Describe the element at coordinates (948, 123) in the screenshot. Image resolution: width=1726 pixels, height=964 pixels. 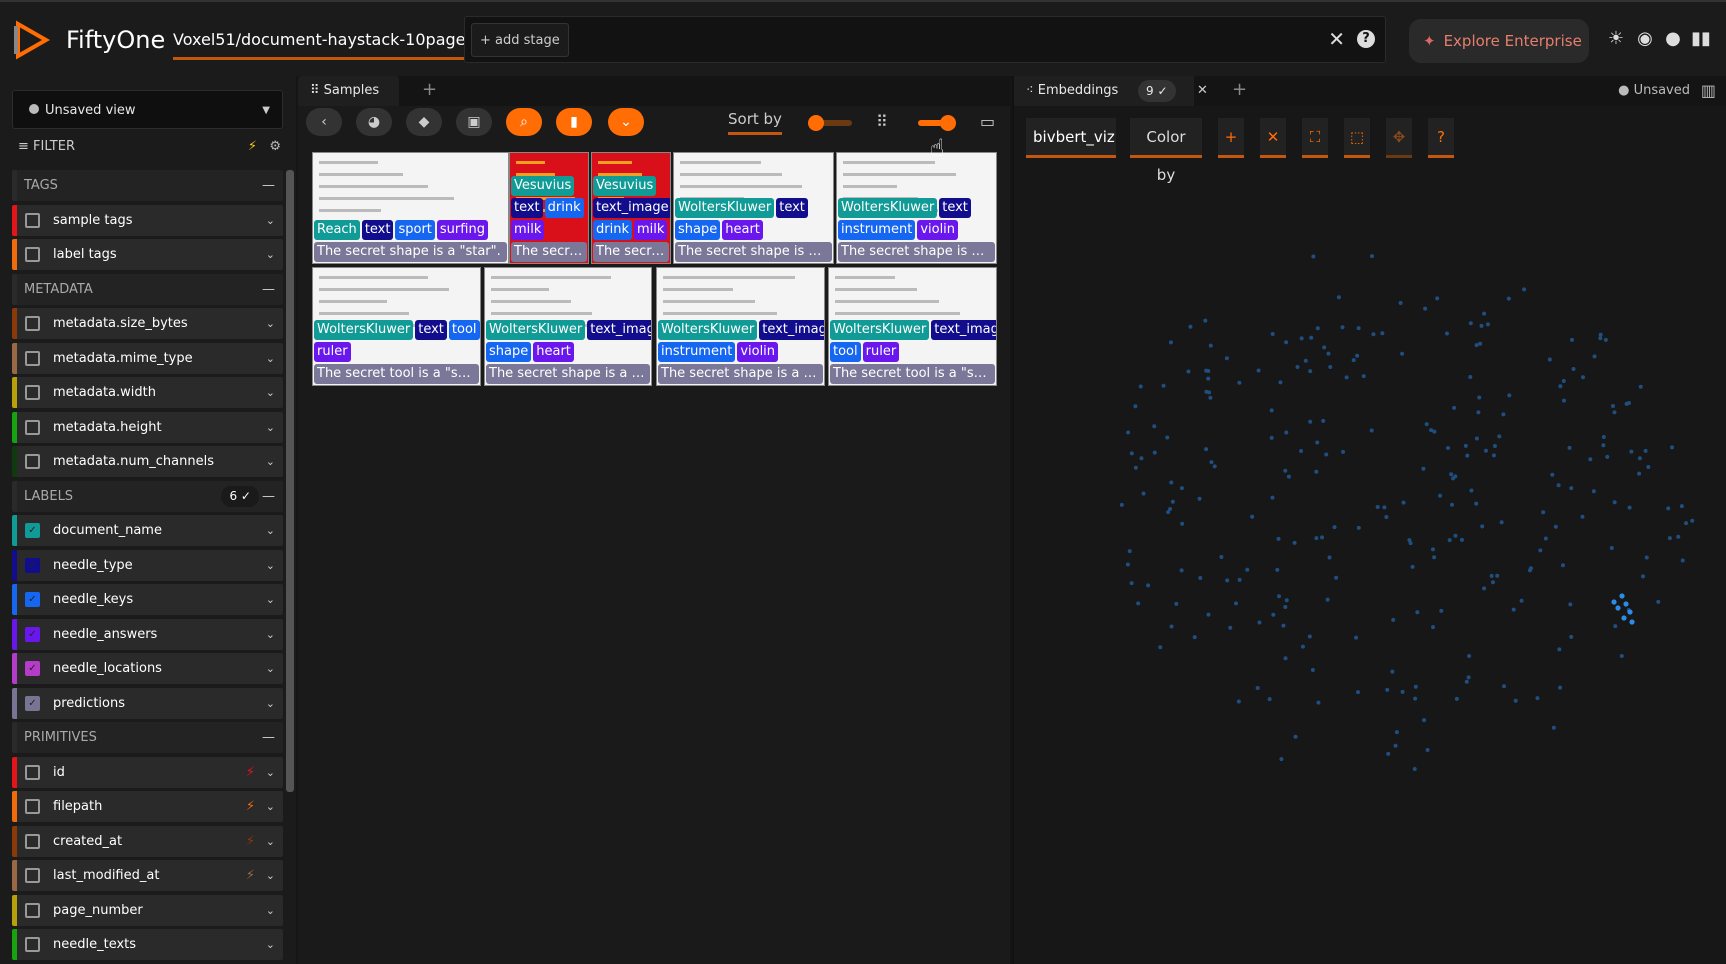
I see `slider-knob` at that location.